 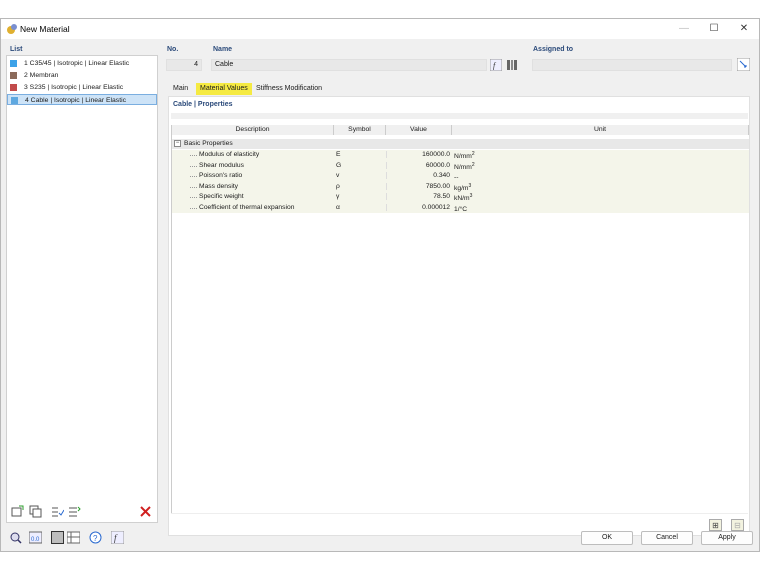 I want to click on info-button: ⊞, so click(x=715, y=525).